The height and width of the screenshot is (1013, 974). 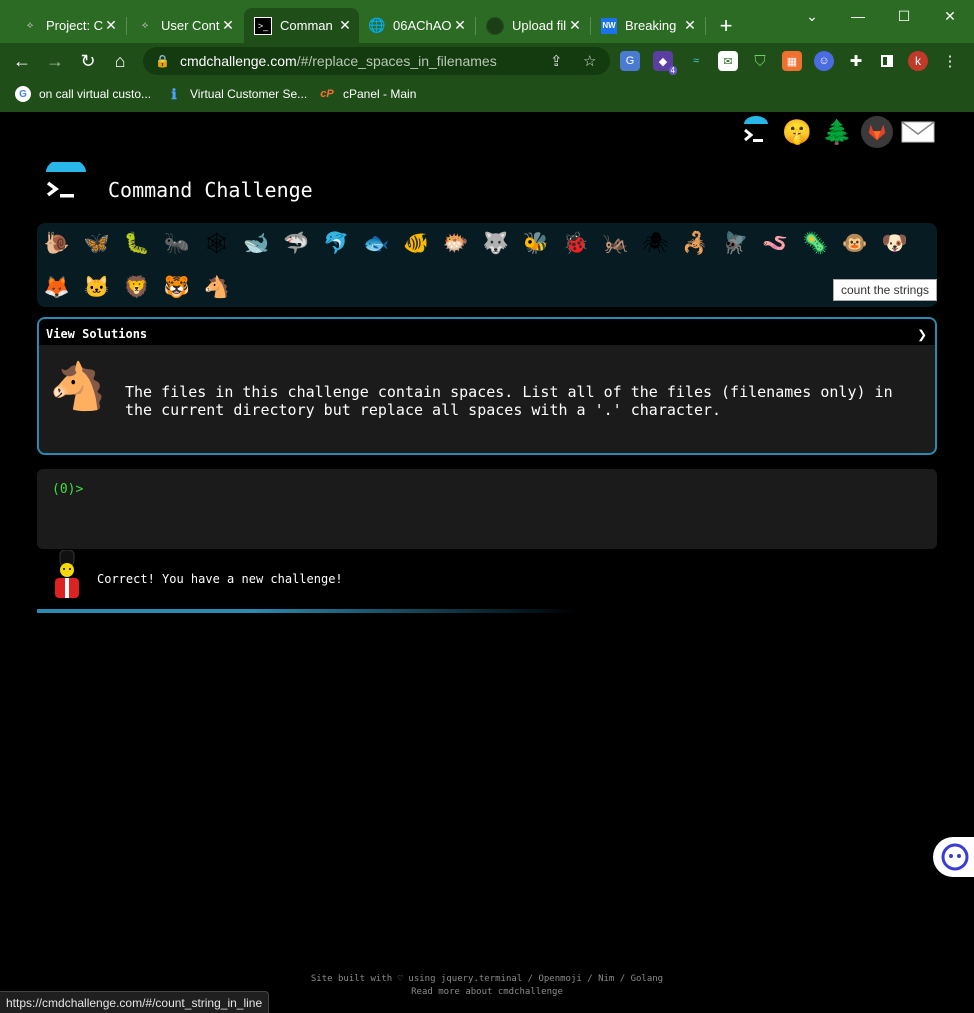 I want to click on shushing-face-icon: 🤫, so click(x=797, y=132).